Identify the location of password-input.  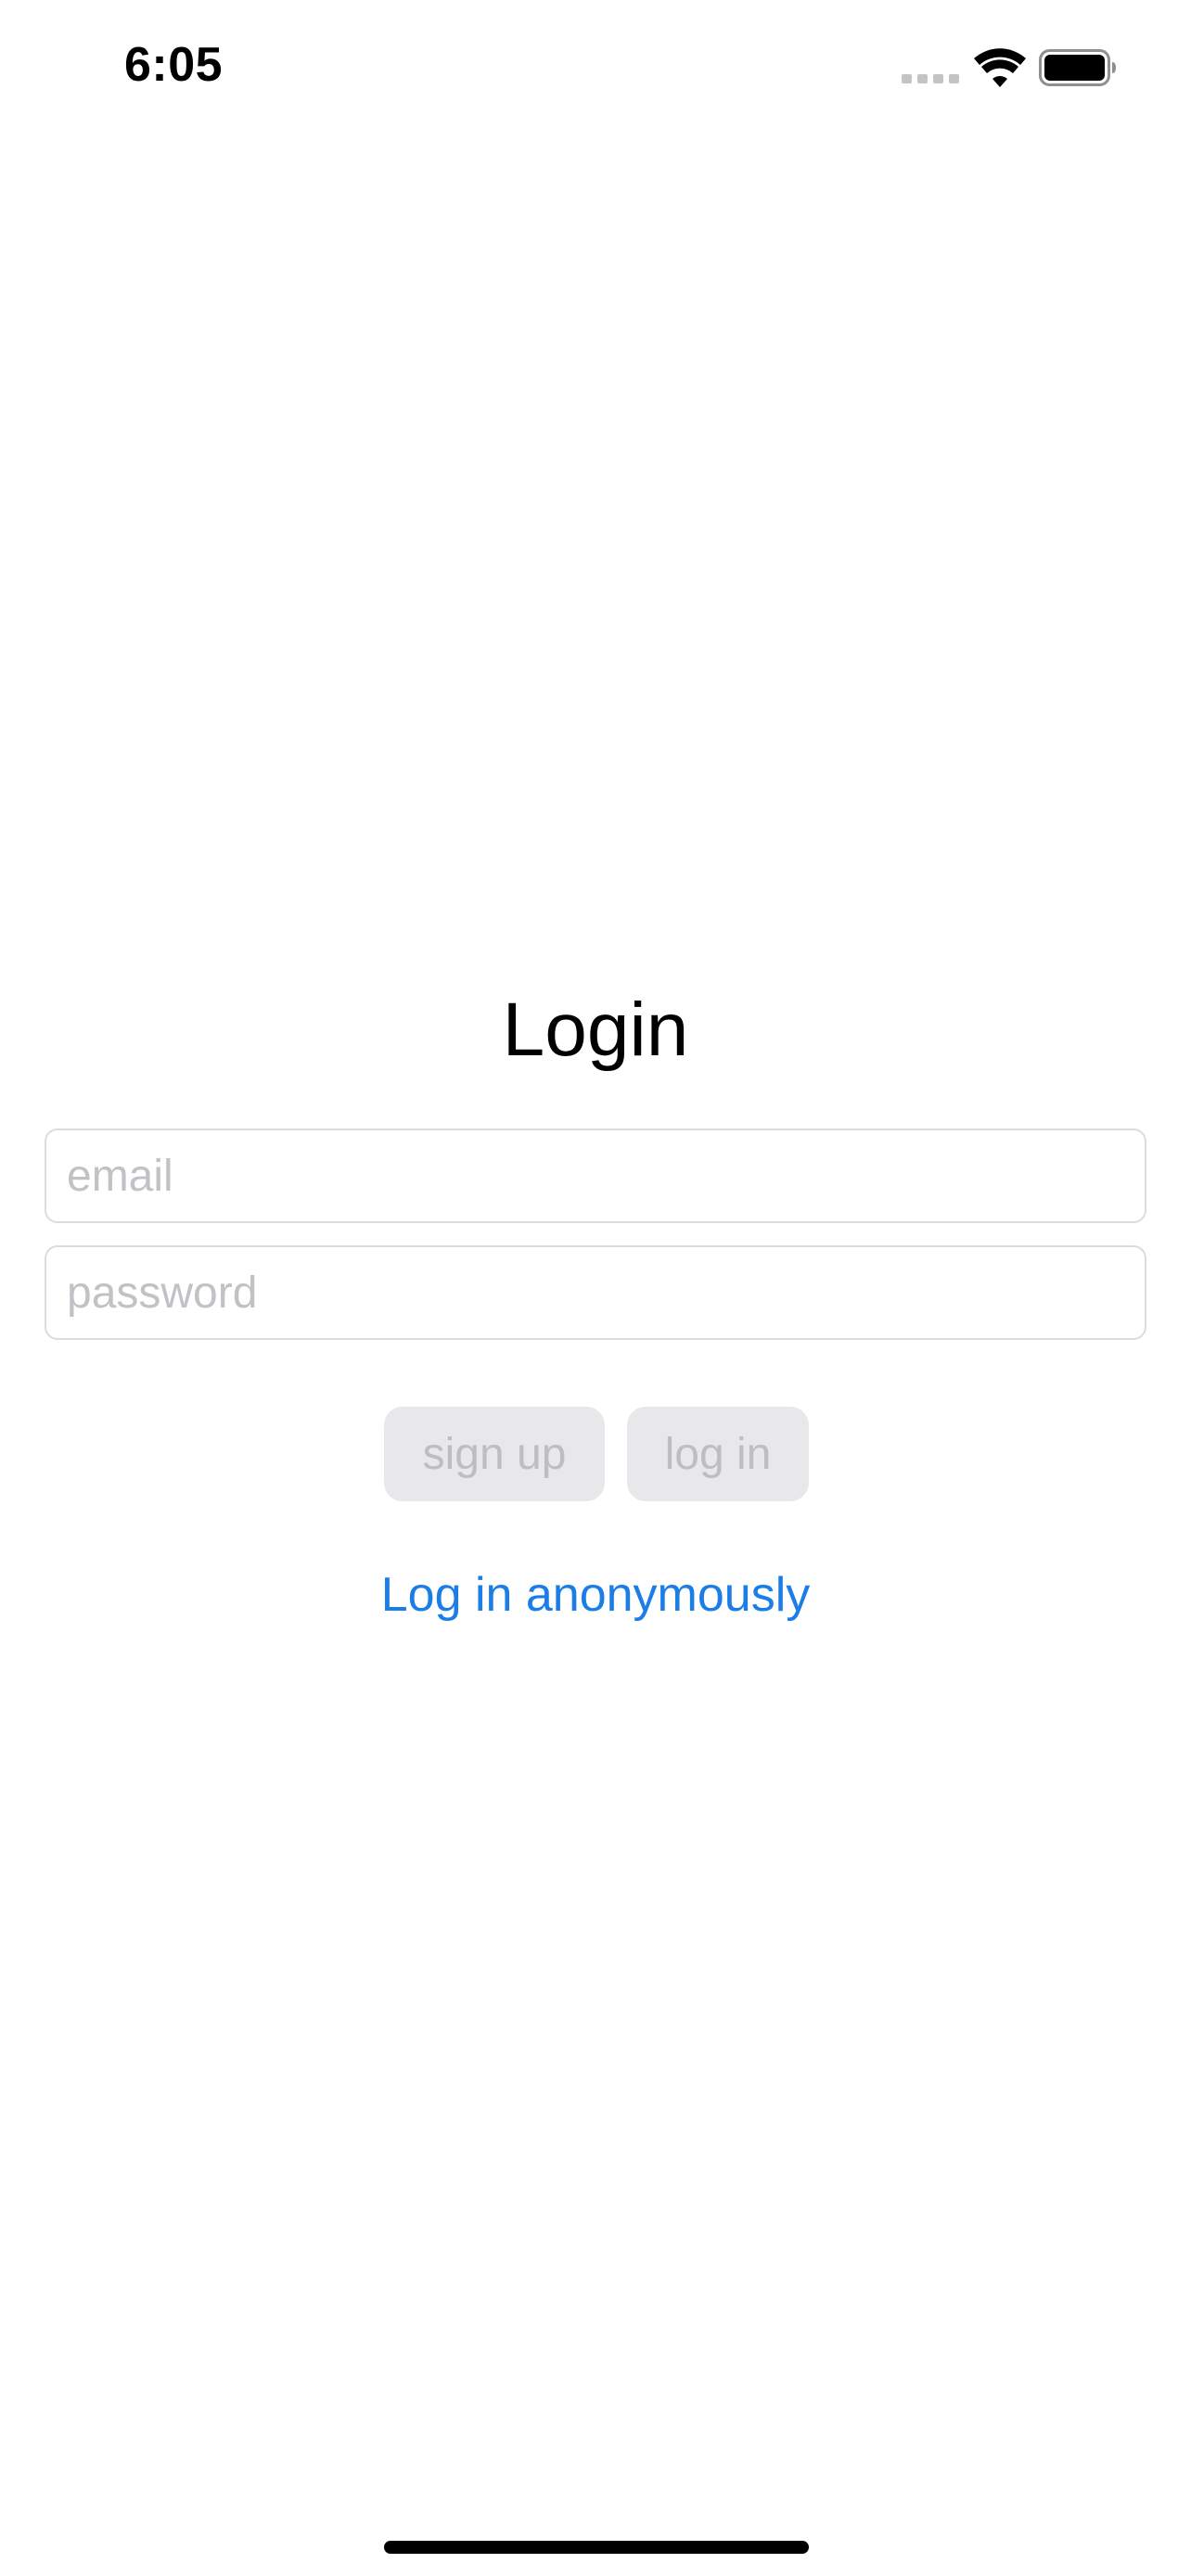
(605, 1293).